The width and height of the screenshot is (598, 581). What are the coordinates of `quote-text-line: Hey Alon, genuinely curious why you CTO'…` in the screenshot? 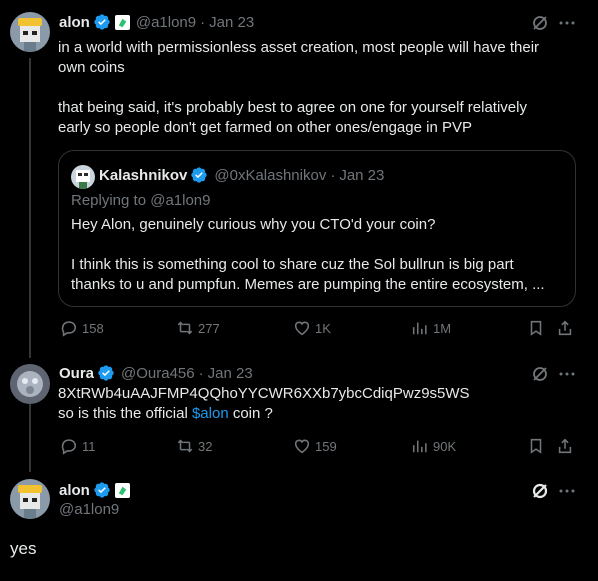 It's located at (253, 224).